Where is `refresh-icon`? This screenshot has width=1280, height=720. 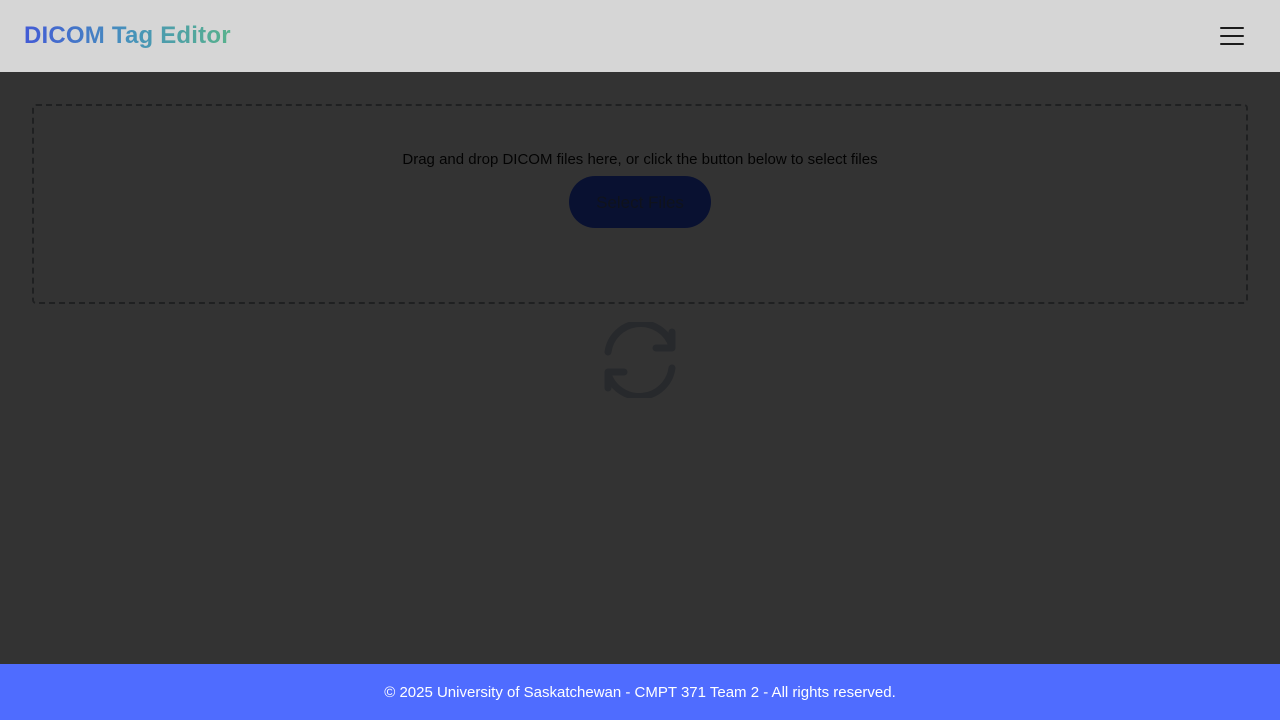 refresh-icon is located at coordinates (640, 360).